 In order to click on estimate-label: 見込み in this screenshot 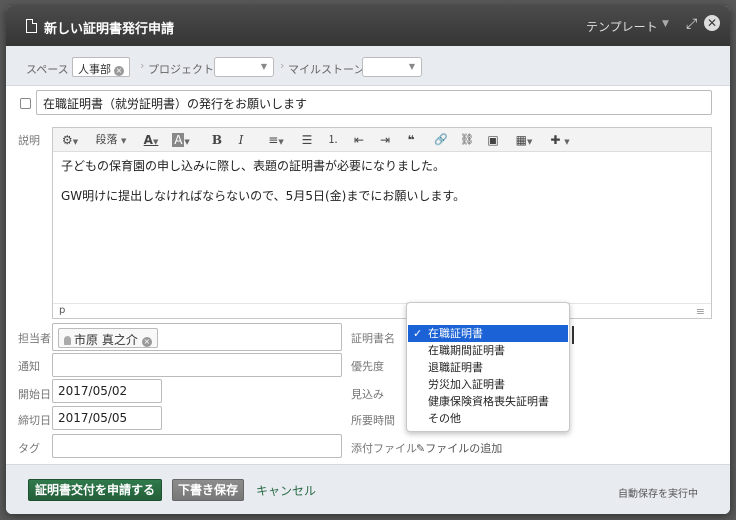, I will do `click(367, 394)`.